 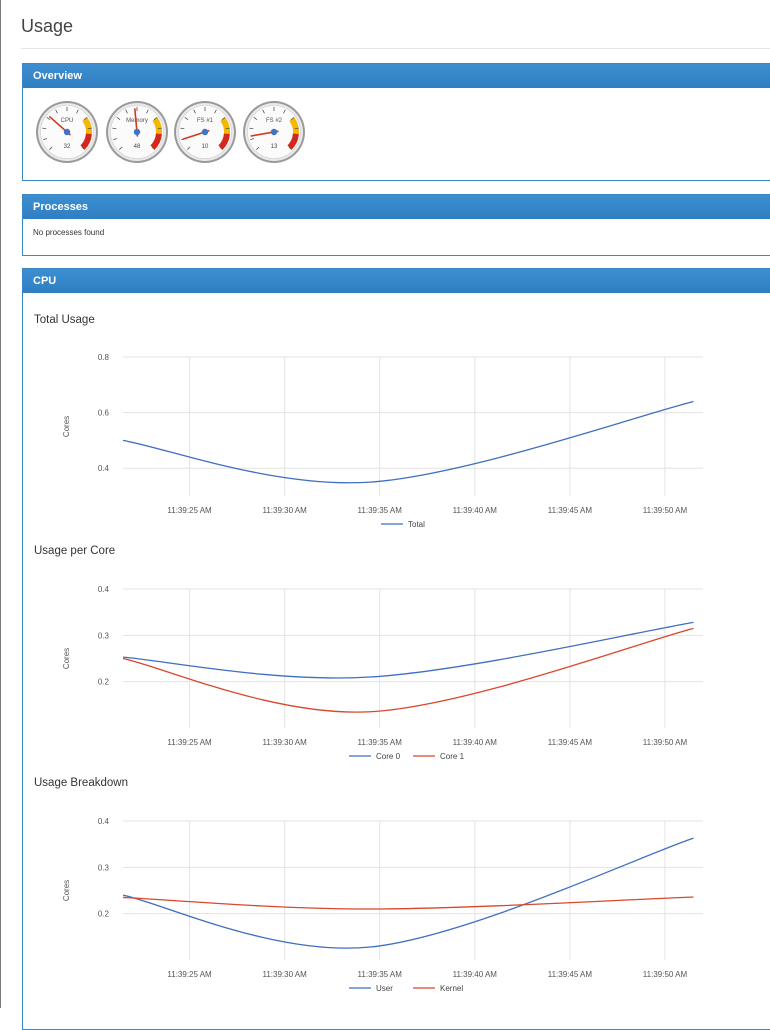 I want to click on gauge-cpu: CPU 32, so click(x=67, y=132).